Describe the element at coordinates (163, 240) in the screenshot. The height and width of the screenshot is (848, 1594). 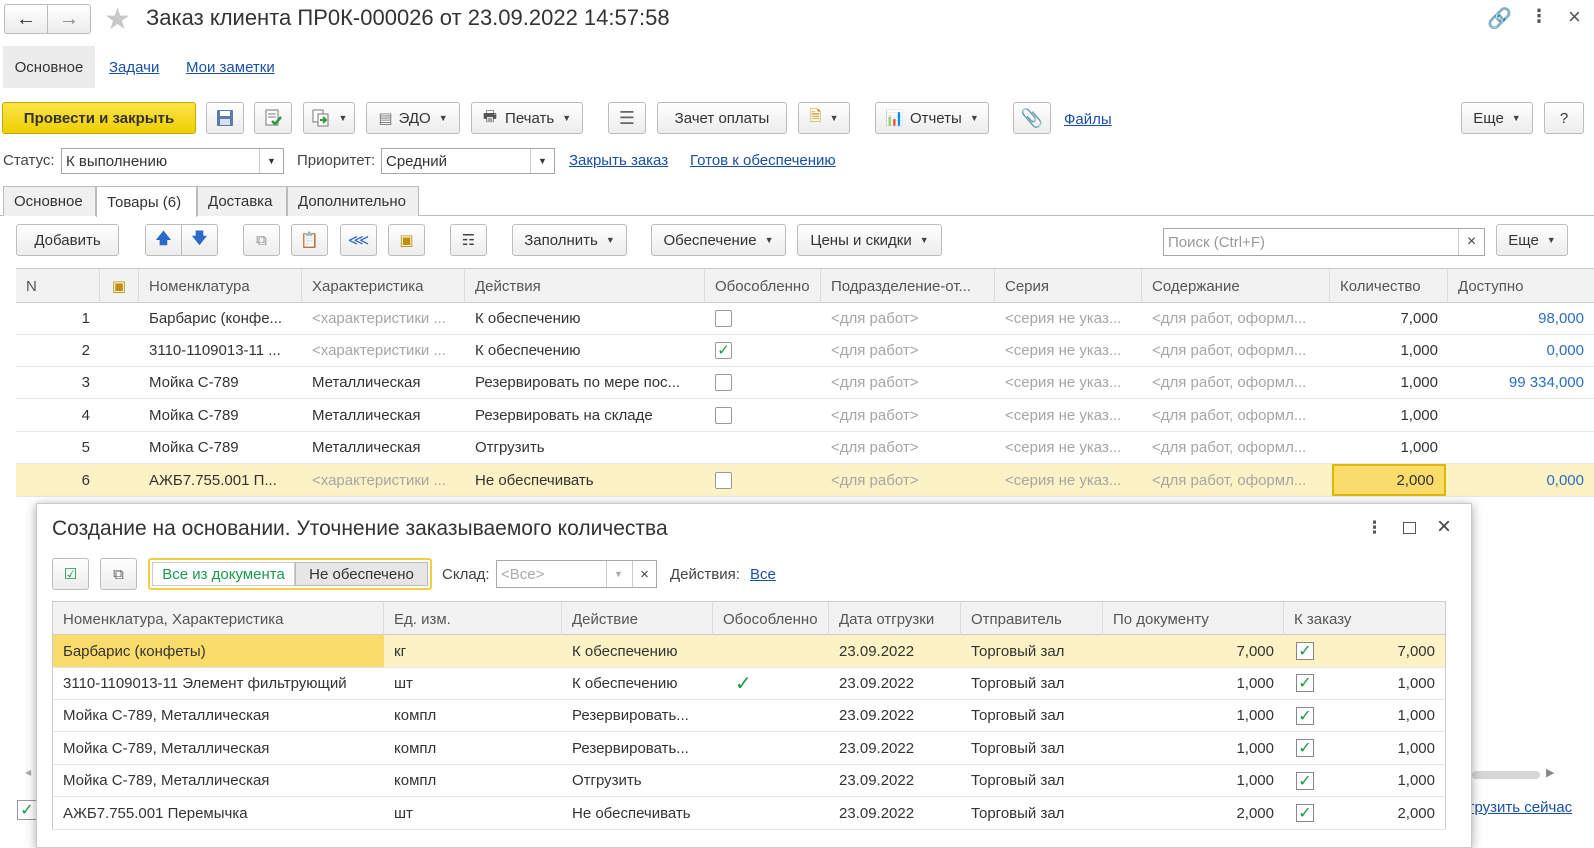
I see `move-up-button: 🡅` at that location.